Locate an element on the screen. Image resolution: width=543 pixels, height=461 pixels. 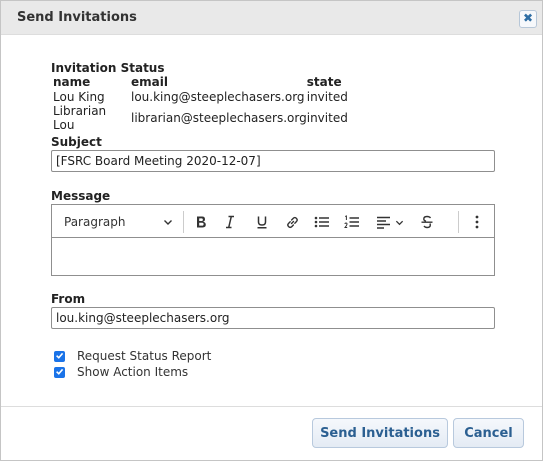
bulleted-list-icon is located at coordinates (322, 222).